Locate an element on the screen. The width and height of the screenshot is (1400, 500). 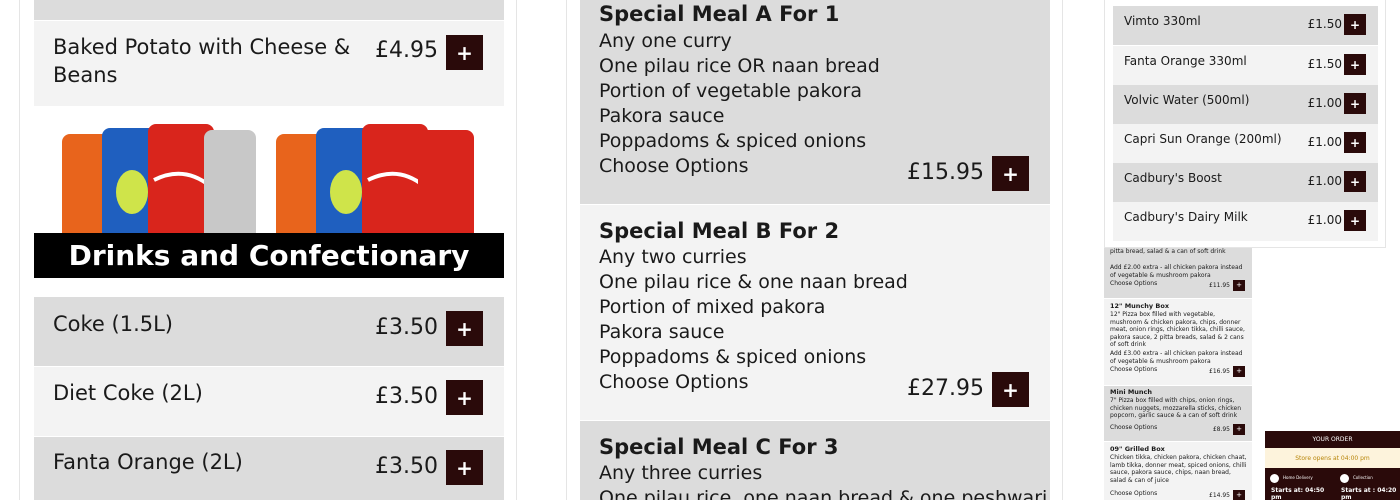
mini-item-title: 12" Munchy Box is located at coordinates (1140, 306).